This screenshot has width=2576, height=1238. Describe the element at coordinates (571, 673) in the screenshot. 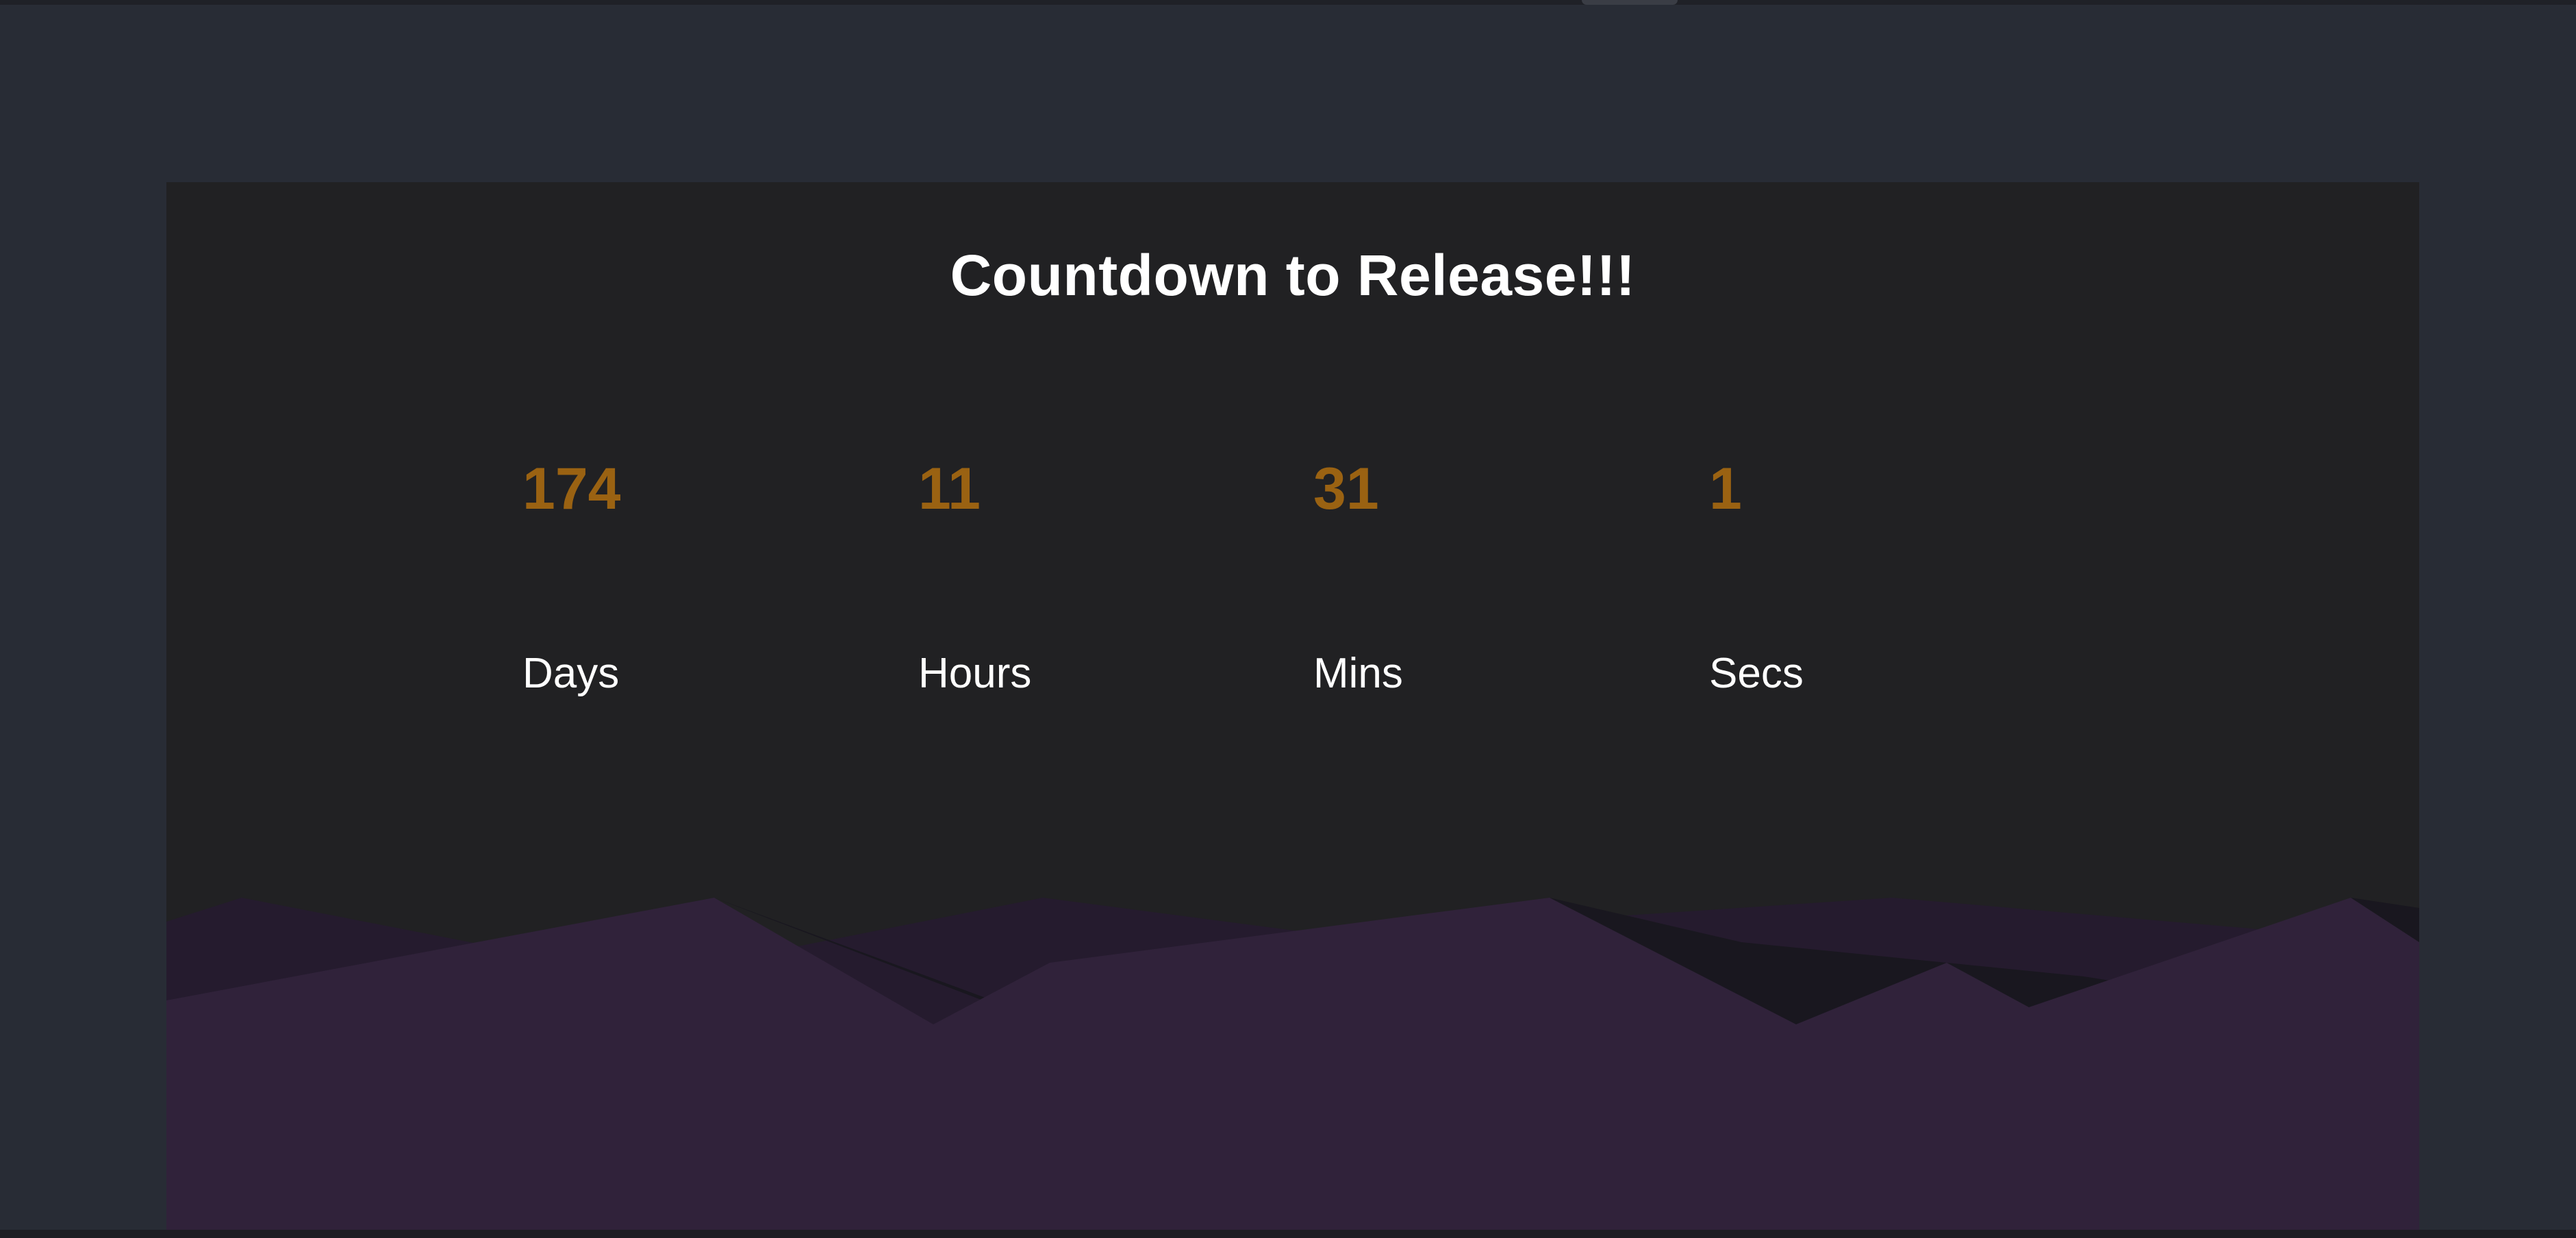

I see `days-label: Days` at that location.